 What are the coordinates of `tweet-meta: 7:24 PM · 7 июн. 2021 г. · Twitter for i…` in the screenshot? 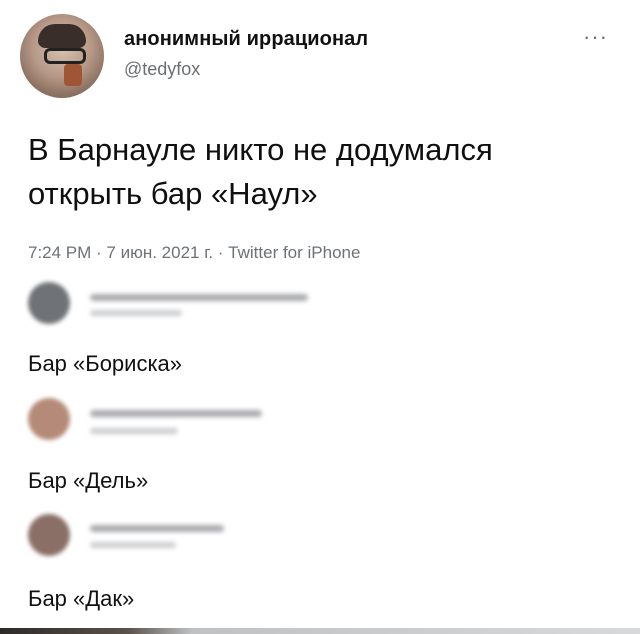 It's located at (194, 253).